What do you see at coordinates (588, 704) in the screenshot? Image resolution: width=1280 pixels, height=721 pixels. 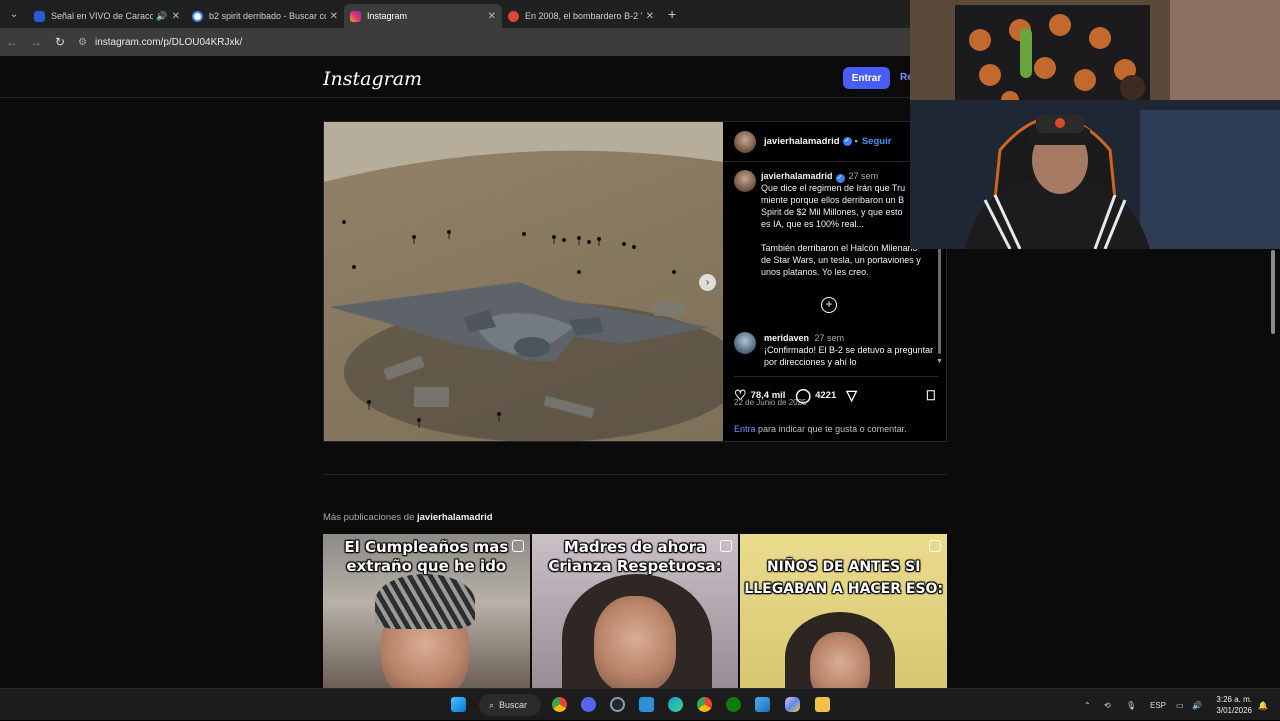 I see `discord-icon` at bounding box center [588, 704].